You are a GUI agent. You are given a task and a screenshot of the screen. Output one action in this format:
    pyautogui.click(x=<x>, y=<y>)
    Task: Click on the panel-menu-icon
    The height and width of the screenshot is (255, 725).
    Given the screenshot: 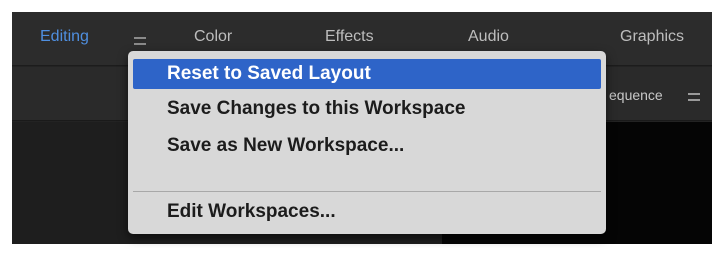 What is the action you would take?
    pyautogui.click(x=694, y=97)
    